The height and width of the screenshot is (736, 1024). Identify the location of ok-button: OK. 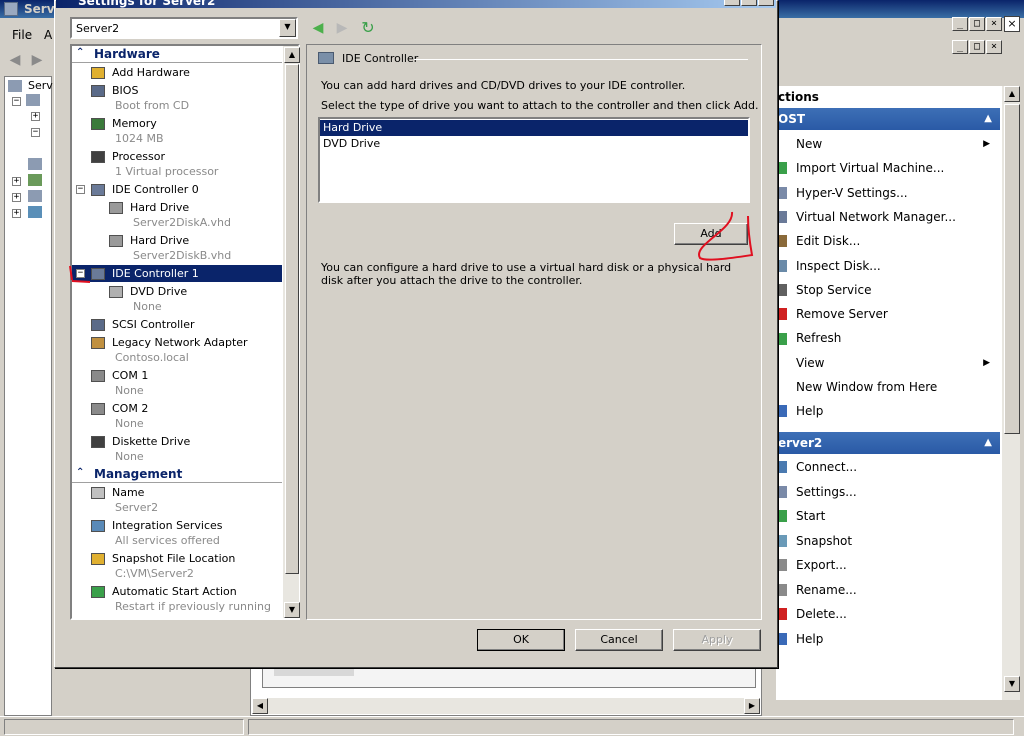
(521, 640).